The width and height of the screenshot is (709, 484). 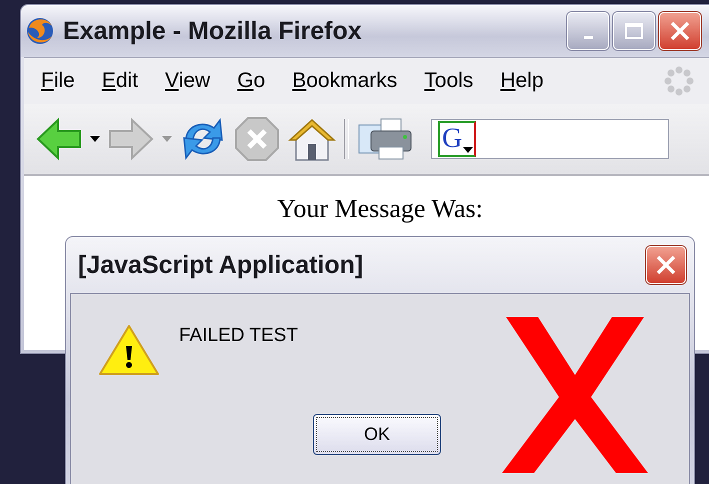 What do you see at coordinates (58, 81) in the screenshot?
I see `menu-item: File` at bounding box center [58, 81].